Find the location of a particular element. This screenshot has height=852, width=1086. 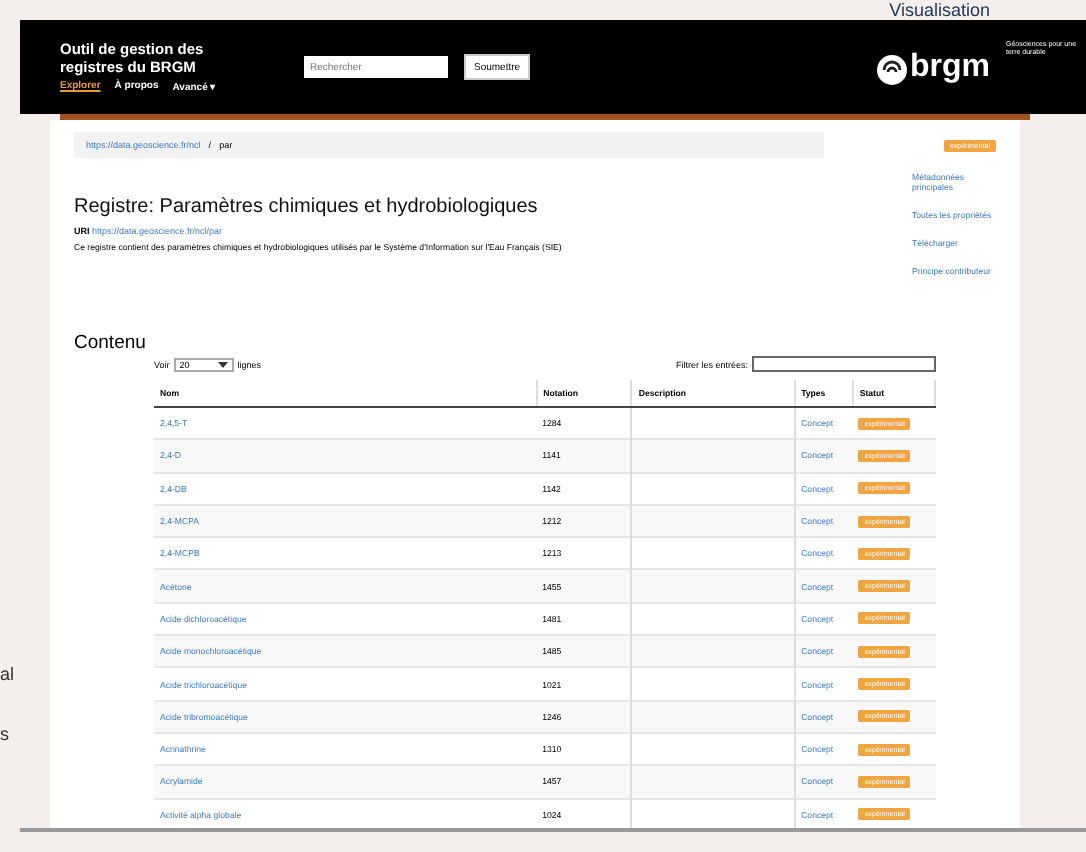

slide-title: Visualisation is located at coordinates (939, 10).